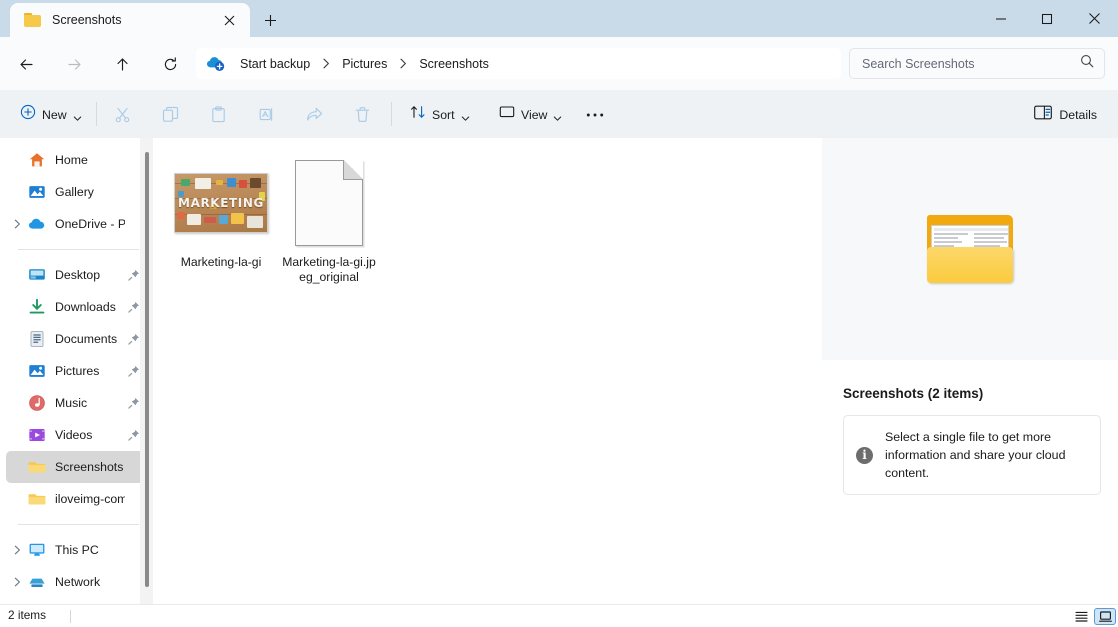  Describe the element at coordinates (85, 307) in the screenshot. I see `sidebar-item-label: Downloads` at that location.